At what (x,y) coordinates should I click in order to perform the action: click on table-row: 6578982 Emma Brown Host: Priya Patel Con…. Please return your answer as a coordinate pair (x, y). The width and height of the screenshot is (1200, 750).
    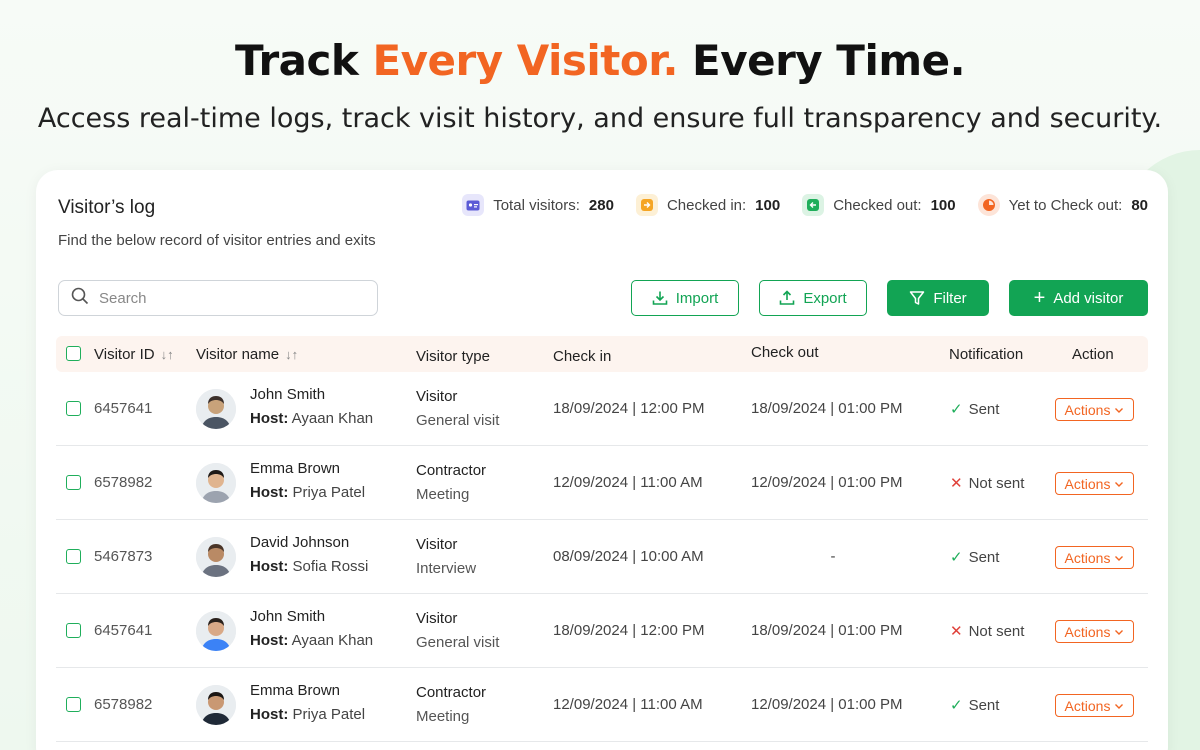
    Looking at the image, I should click on (602, 483).